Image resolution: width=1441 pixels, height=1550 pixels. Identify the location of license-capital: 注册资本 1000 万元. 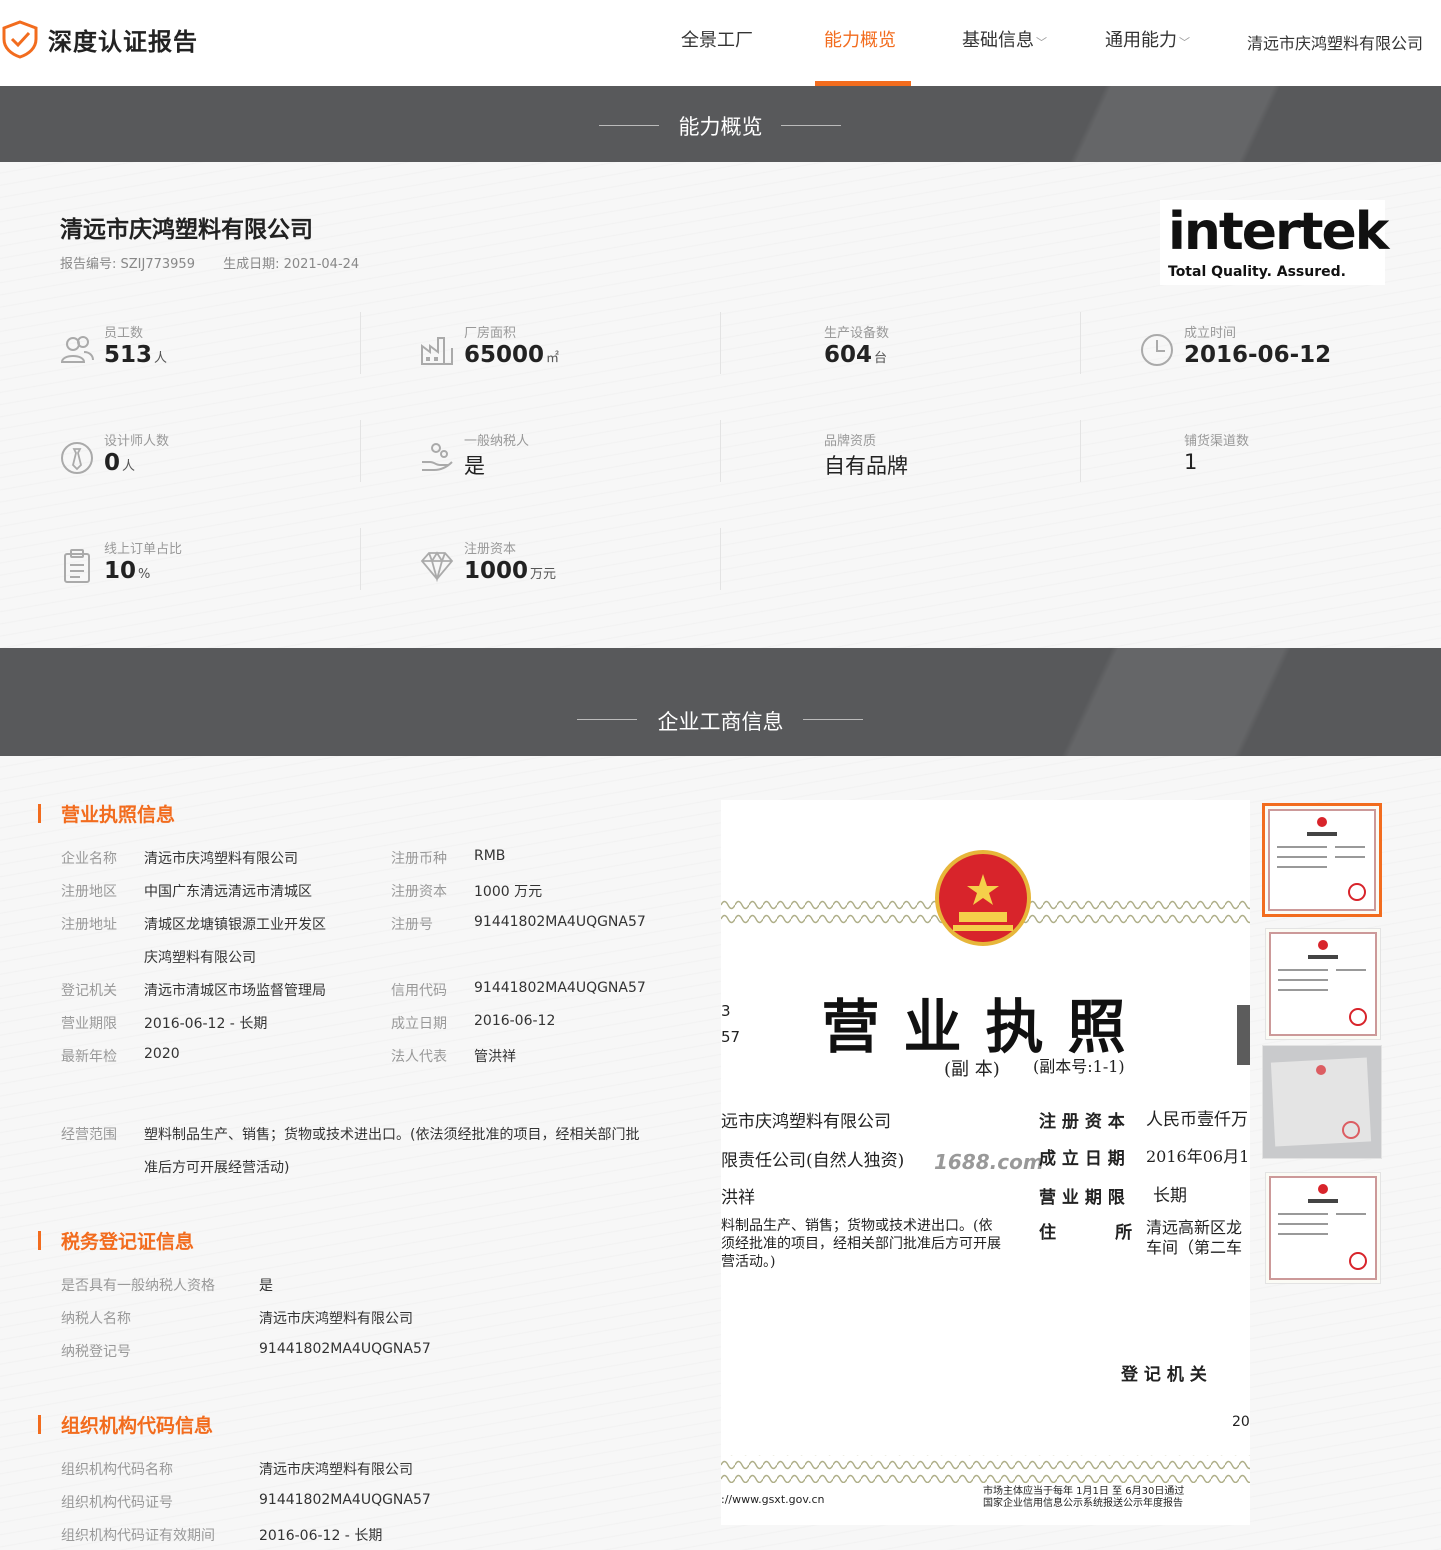
(467, 892).